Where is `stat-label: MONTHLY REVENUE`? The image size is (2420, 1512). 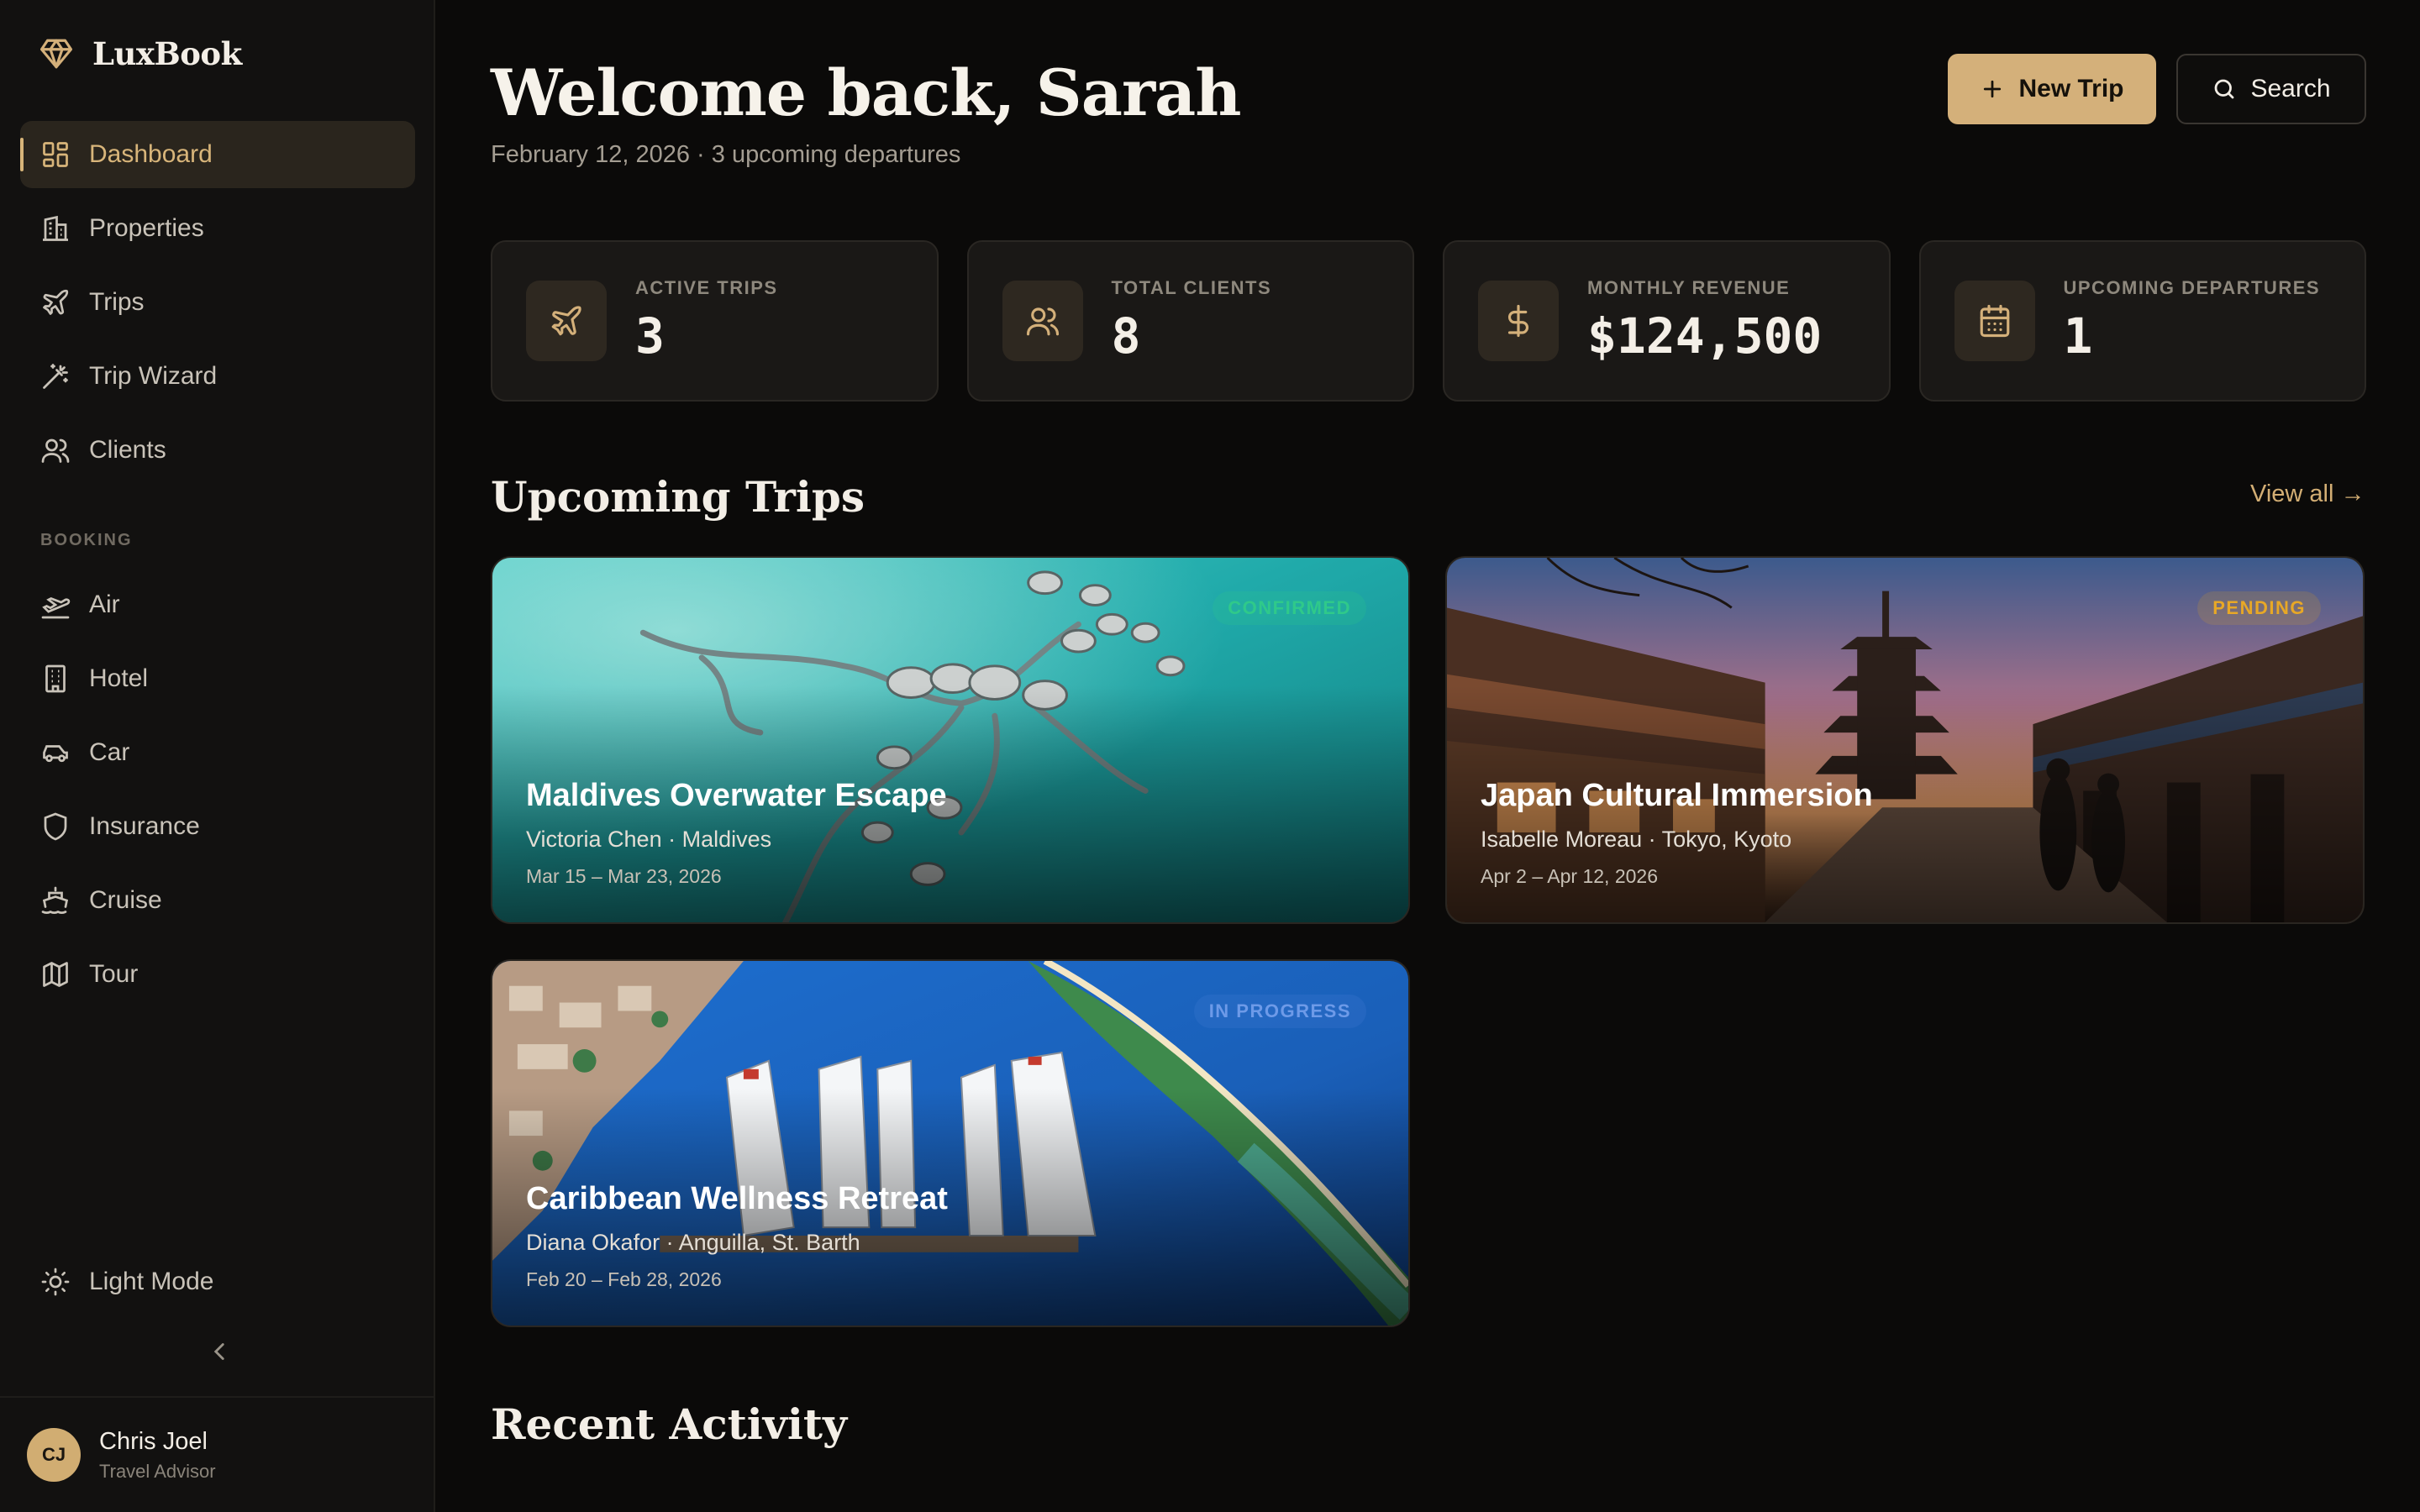 stat-label: MONTHLY REVENUE is located at coordinates (1689, 287).